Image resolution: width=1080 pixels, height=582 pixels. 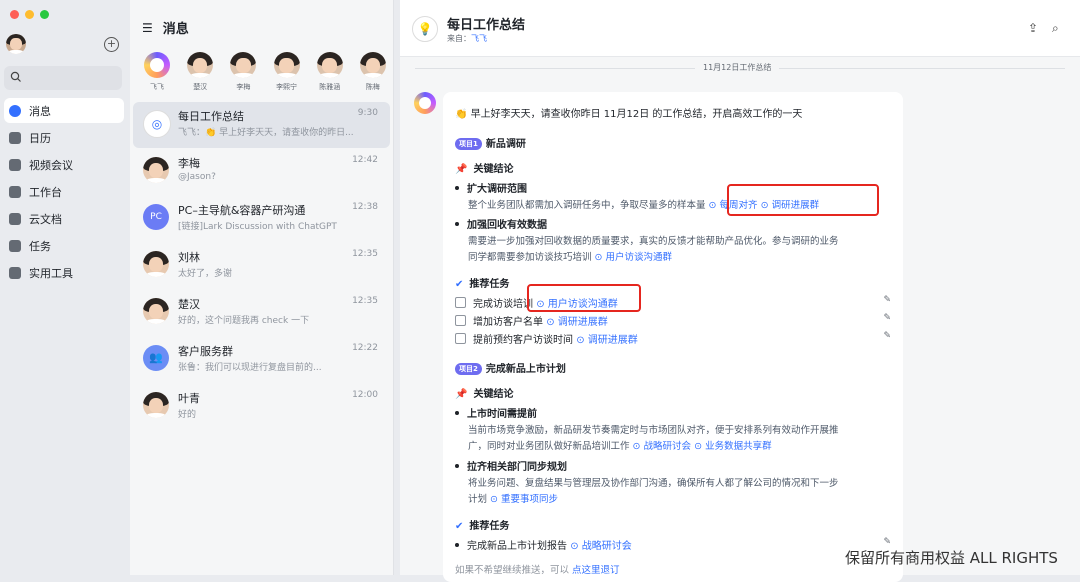 I want to click on group-link: ⊙ 重要事项同步, so click(x=524, y=499).